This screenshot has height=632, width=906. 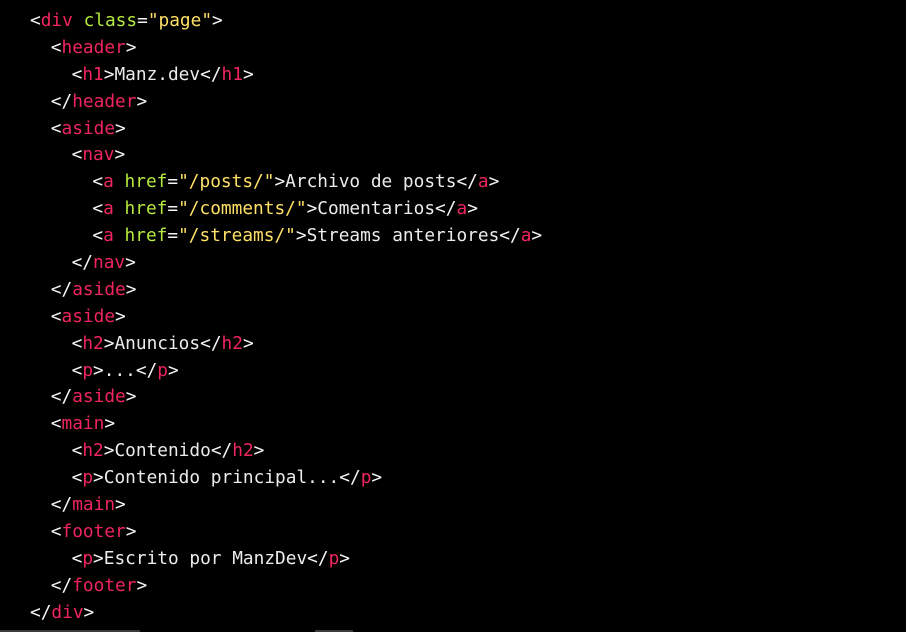 What do you see at coordinates (286, 505) in the screenshot?
I see `code-line: </main>` at bounding box center [286, 505].